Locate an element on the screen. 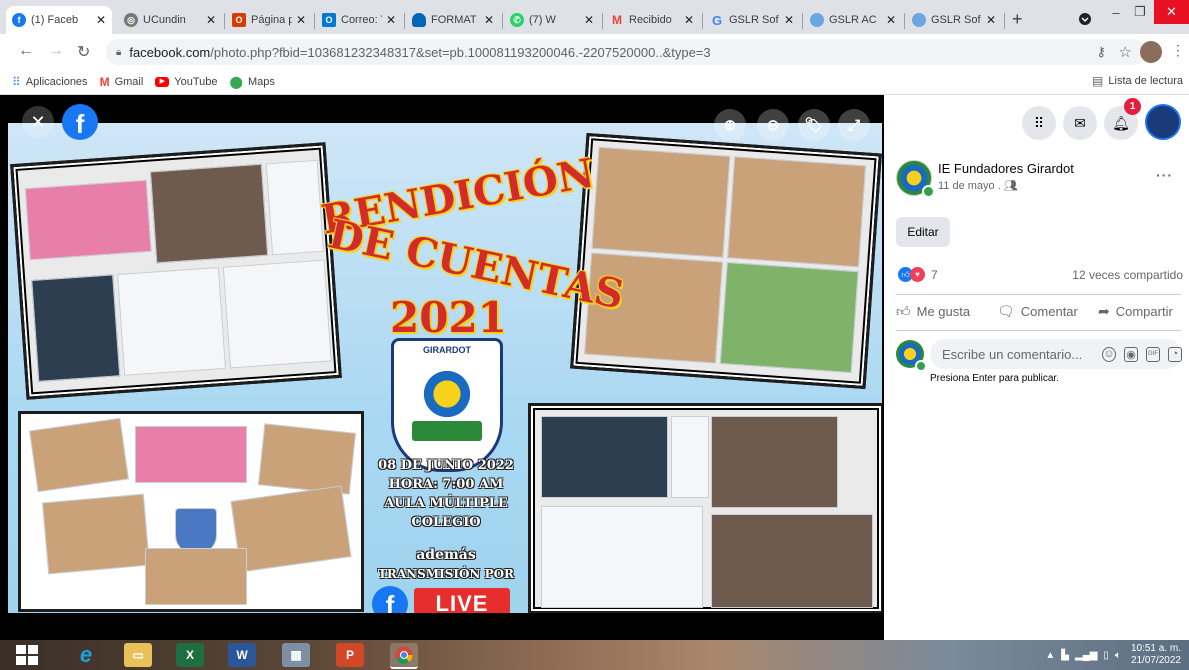 This screenshot has height=670, width=1189. post-options-icon: ··· is located at coordinates (1164, 175).